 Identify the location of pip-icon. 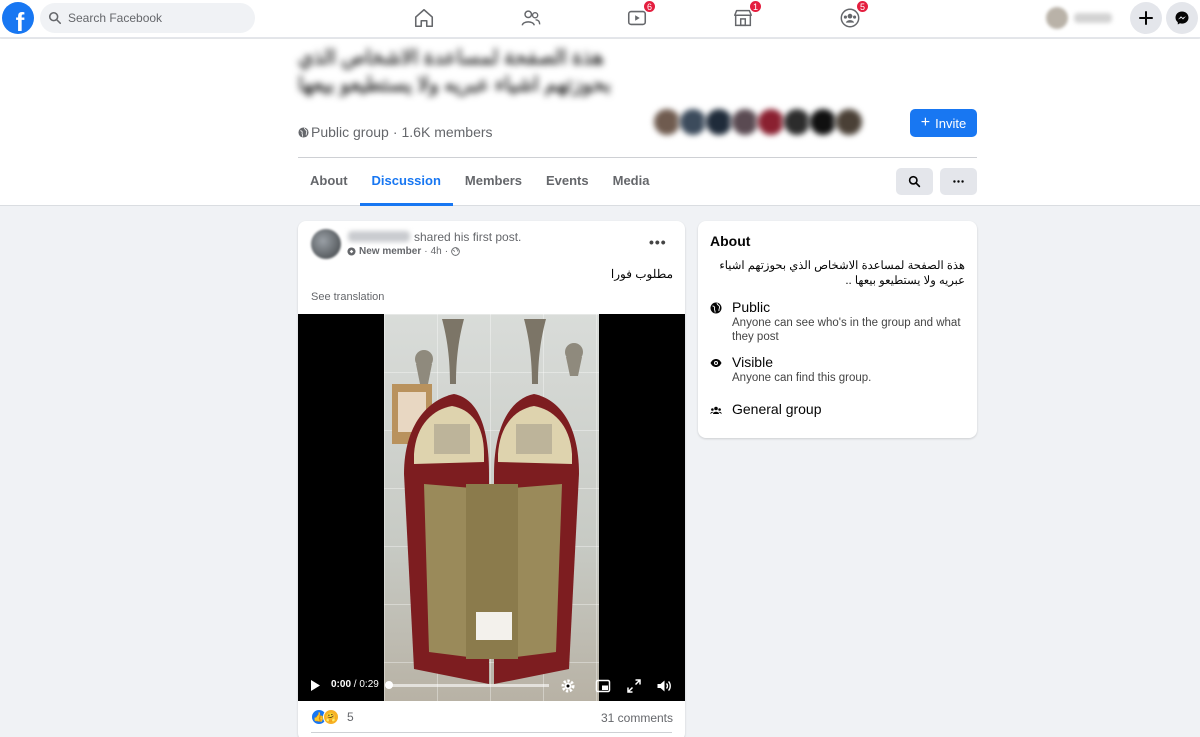
(603, 686).